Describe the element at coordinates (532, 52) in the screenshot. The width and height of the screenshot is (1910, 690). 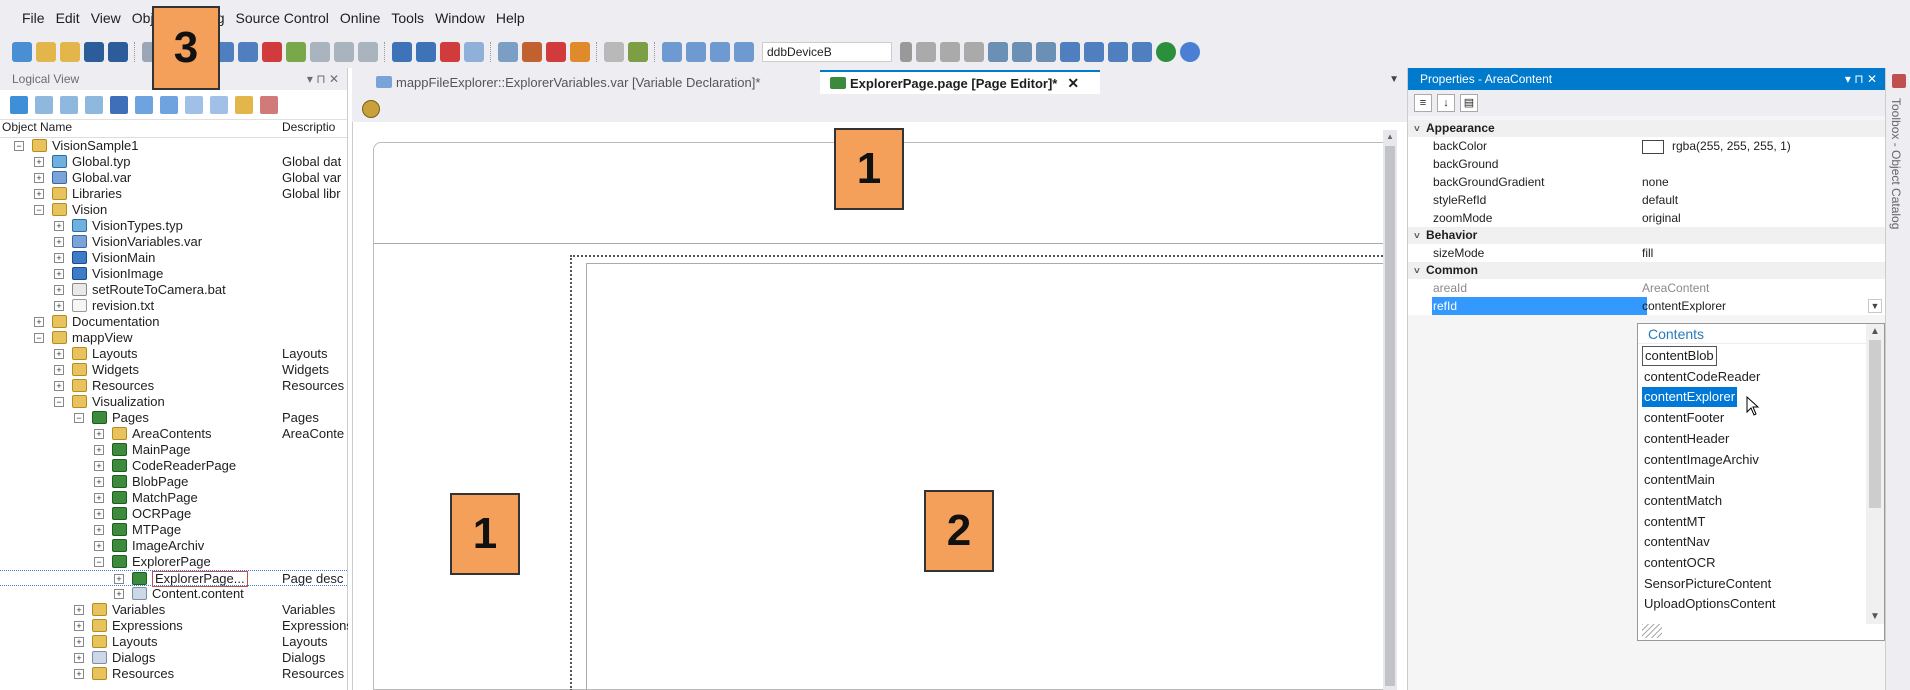
I see `breakpoint-icon` at that location.